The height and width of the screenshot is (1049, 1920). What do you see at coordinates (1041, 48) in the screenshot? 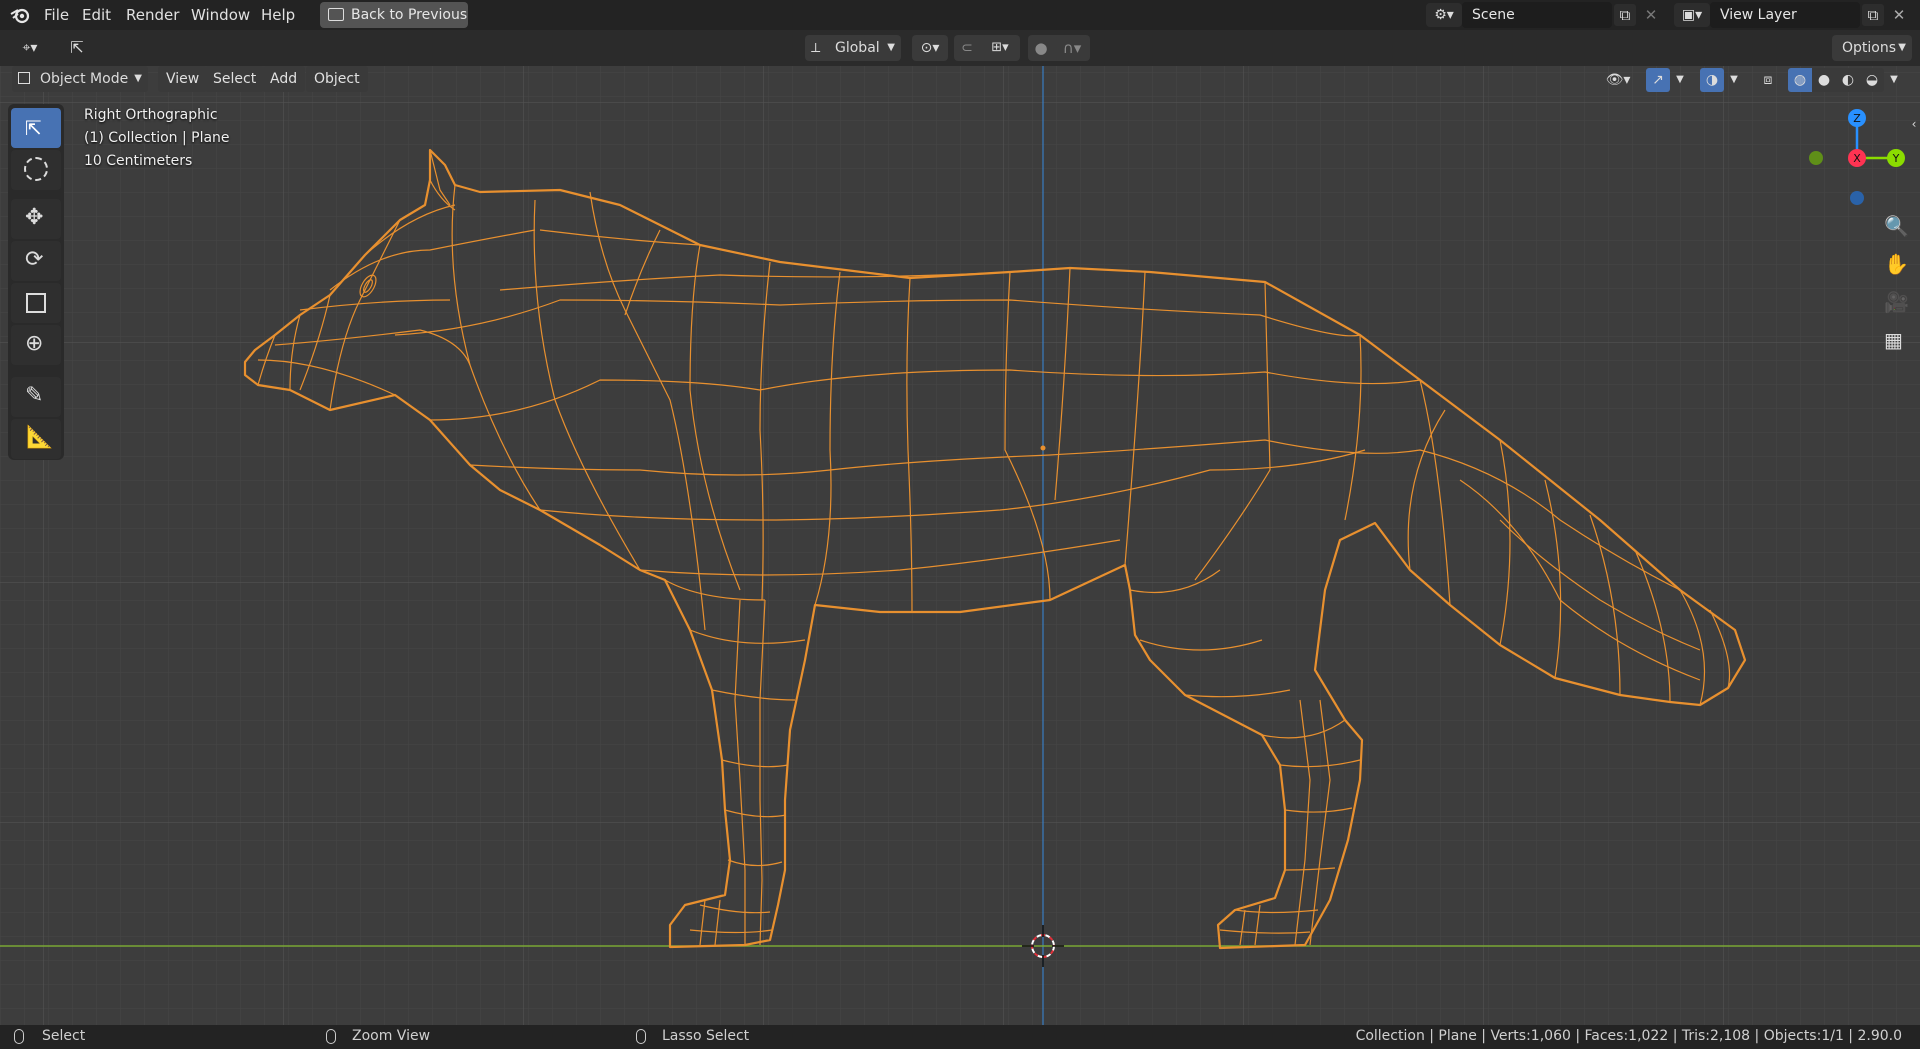
I see `proportional-editing-icon: ●` at bounding box center [1041, 48].